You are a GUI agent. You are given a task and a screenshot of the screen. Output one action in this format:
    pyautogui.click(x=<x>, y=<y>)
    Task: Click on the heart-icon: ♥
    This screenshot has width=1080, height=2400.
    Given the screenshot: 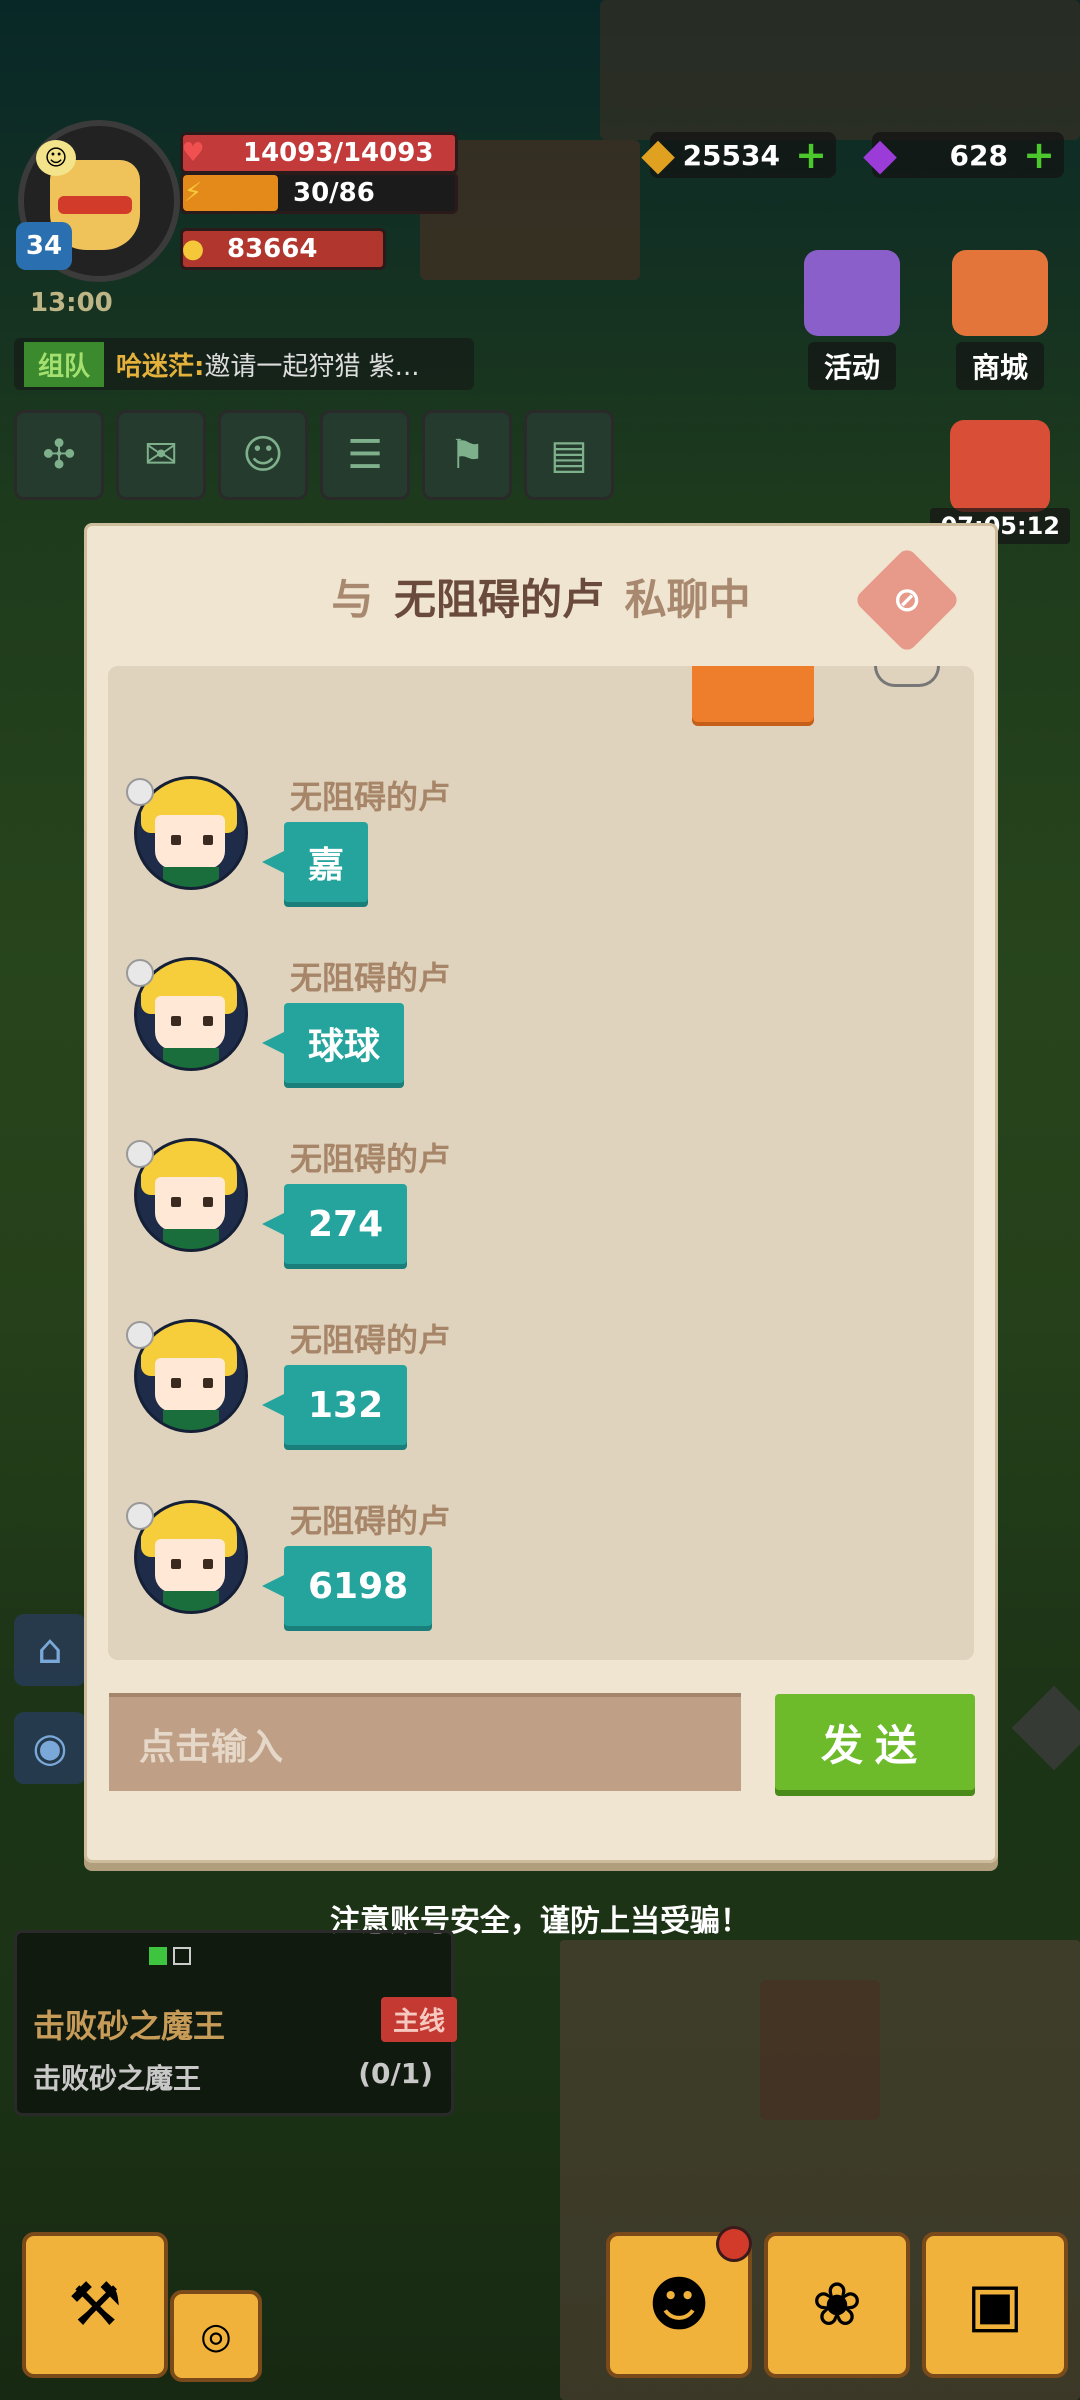 What is the action you would take?
    pyautogui.click(x=193, y=153)
    